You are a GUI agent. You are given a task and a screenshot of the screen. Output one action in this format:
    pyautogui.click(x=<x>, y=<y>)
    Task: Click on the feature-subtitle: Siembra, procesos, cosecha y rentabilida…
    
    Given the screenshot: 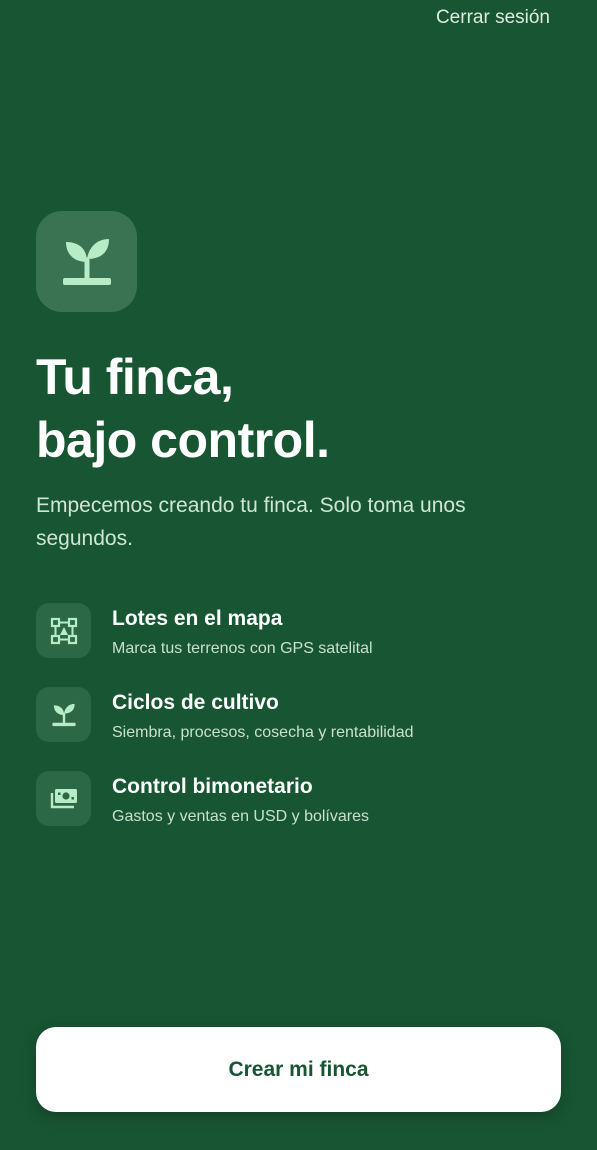 What is the action you would take?
    pyautogui.click(x=263, y=732)
    